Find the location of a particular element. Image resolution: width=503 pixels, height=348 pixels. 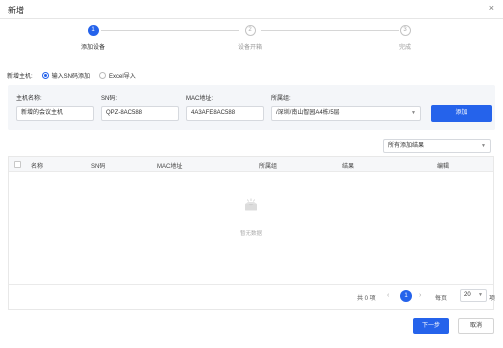

empty-box-icon is located at coordinates (251, 204).